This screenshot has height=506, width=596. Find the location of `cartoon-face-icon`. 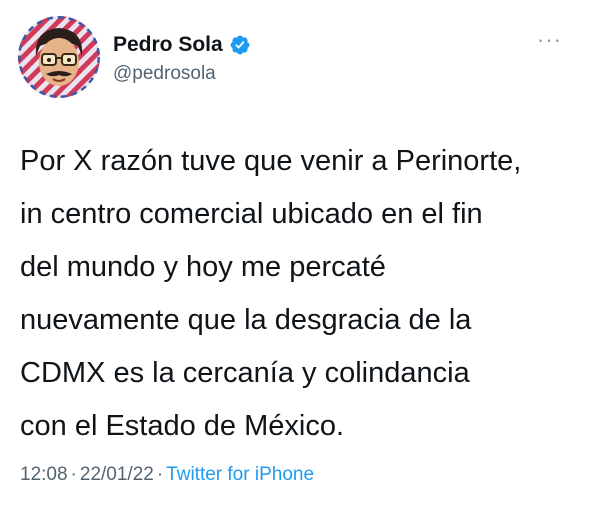

cartoon-face-icon is located at coordinates (59, 57).